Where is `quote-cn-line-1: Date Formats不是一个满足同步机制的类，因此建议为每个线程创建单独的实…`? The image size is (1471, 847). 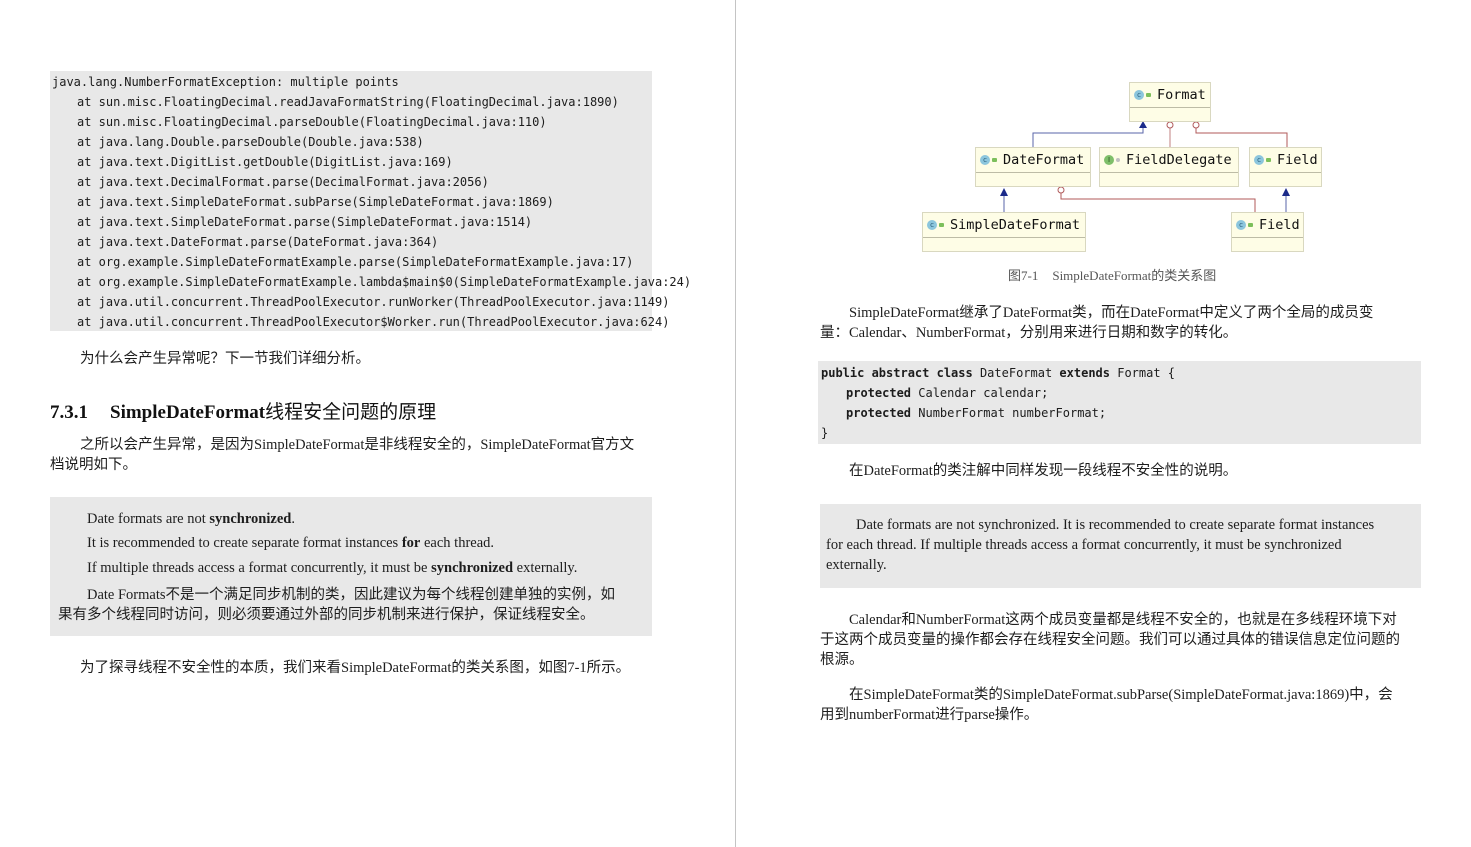 quote-cn-line-1: Date Formats不是一个满足同步机制的类，因此建议为每个线程创建单独的实… is located at coordinates (351, 595).